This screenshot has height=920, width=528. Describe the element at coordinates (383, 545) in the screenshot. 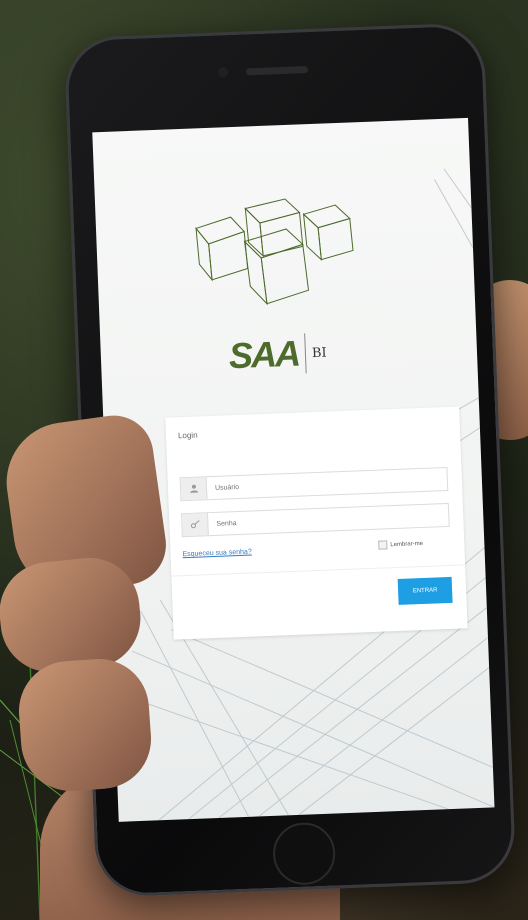

I see `remember-checkbox` at that location.